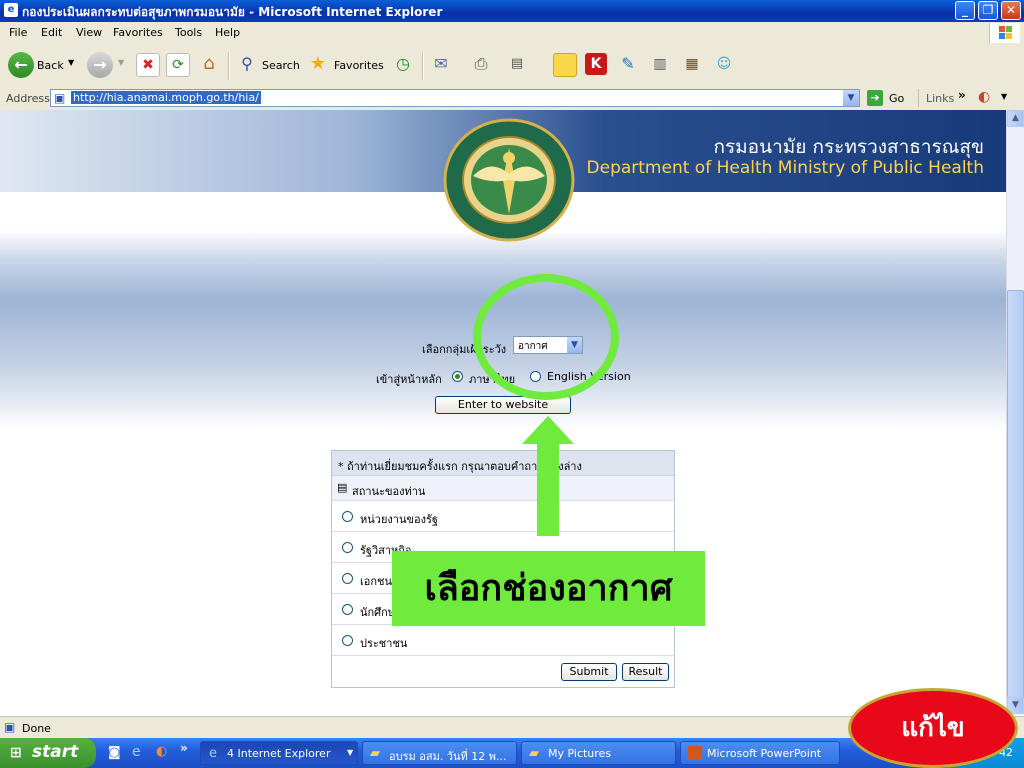 This screenshot has height=768, width=1024. What do you see at coordinates (178, 65) in the screenshot?
I see `refresh-icon: ⟳` at bounding box center [178, 65].